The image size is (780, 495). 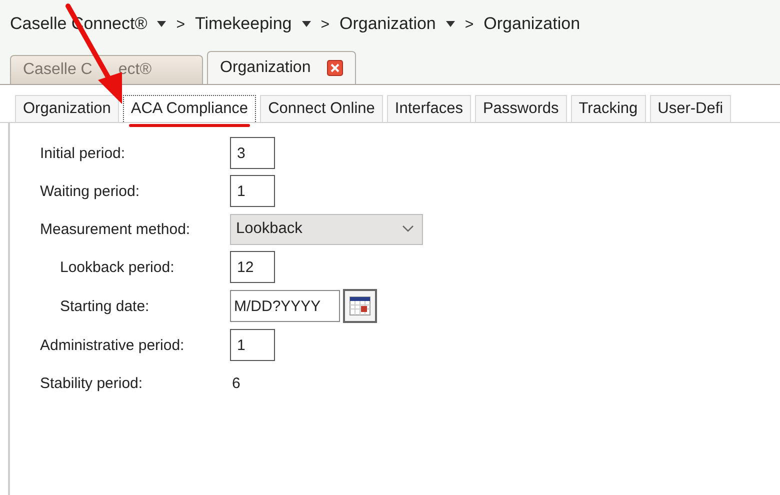 I want to click on tab: Passwords, so click(x=520, y=108).